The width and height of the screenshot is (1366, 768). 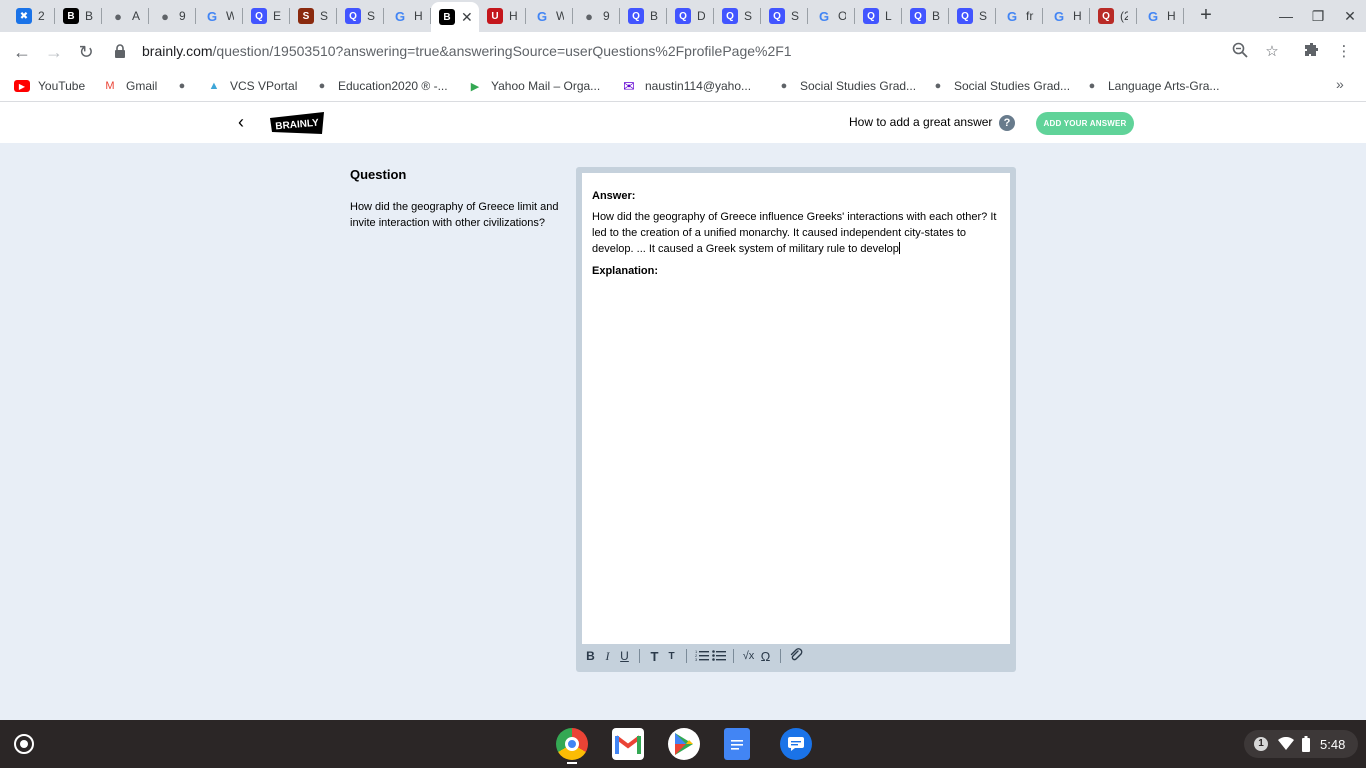 What do you see at coordinates (129, 86) in the screenshot?
I see `bookmark-item: M Gmail` at bounding box center [129, 86].